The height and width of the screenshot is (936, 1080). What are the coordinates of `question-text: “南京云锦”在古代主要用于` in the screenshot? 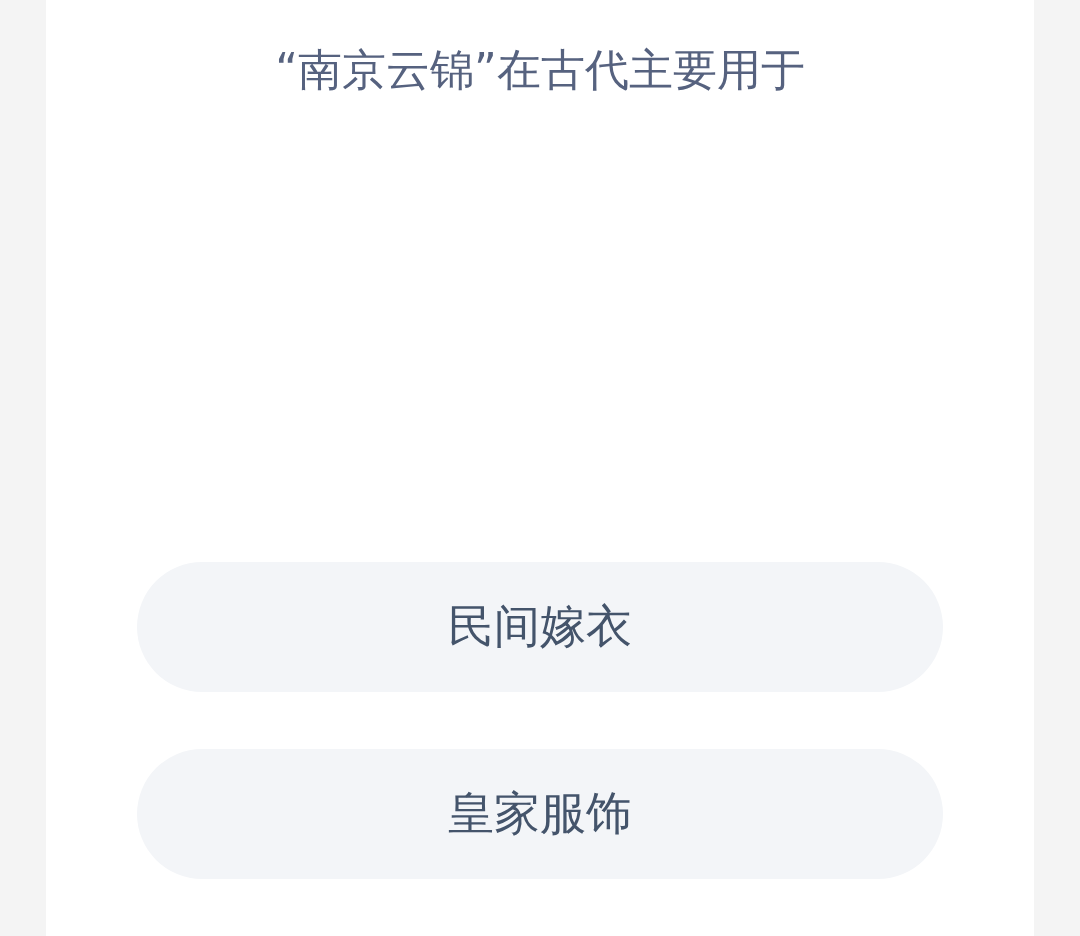 It's located at (540, 70).